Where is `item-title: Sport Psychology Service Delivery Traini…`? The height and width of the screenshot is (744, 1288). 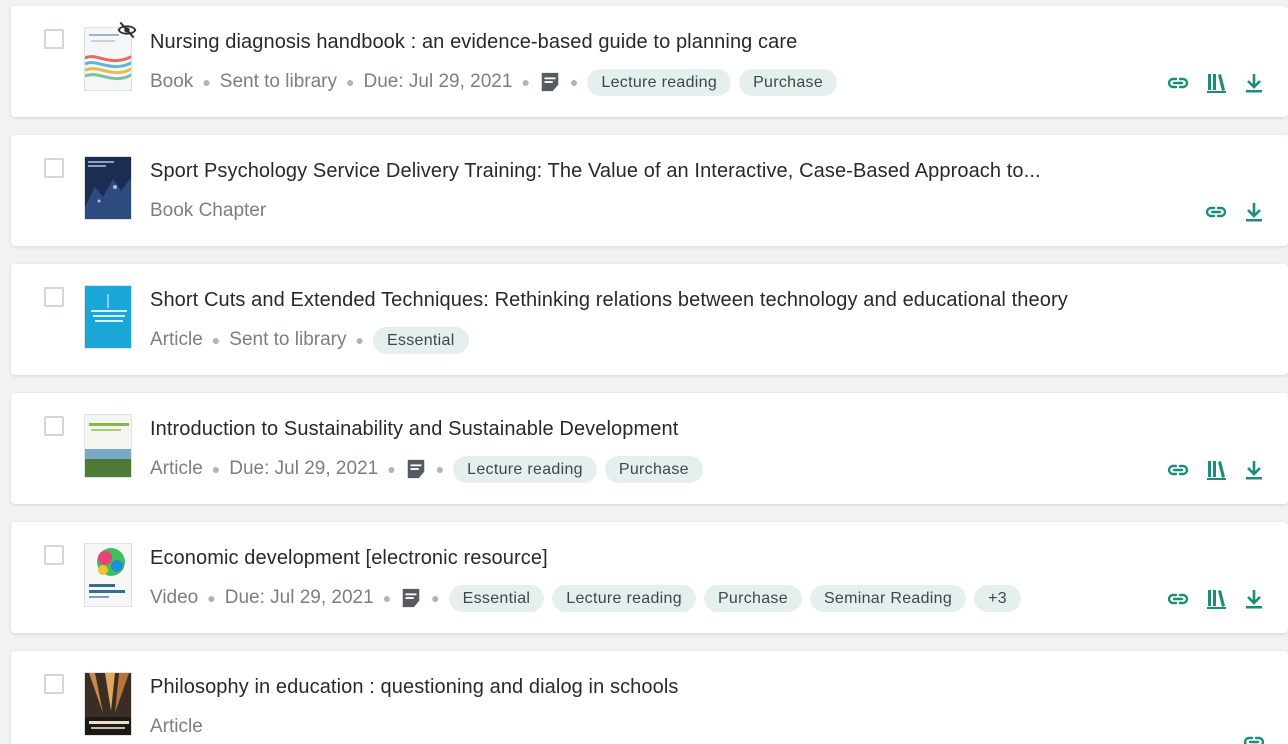
item-title: Sport Psychology Service Delivery Traini… is located at coordinates (595, 171).